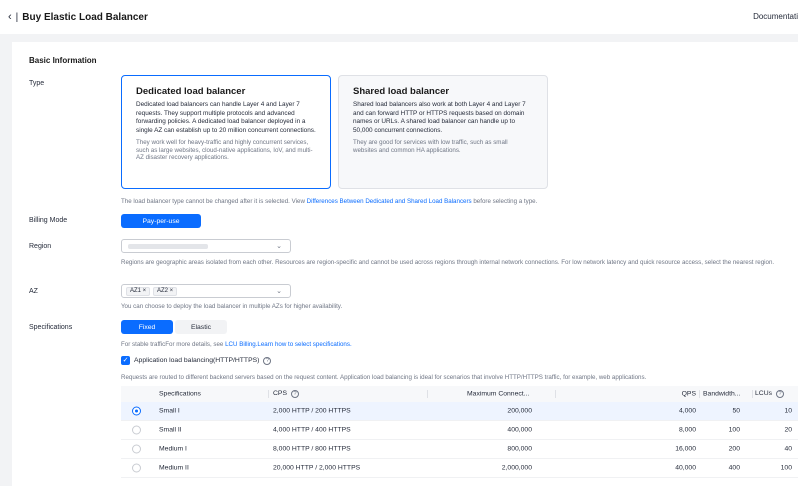 Image resolution: width=798 pixels, height=486 pixels. Describe the element at coordinates (201, 327) in the screenshot. I see `spec-elastic-tab: Elastic` at that location.